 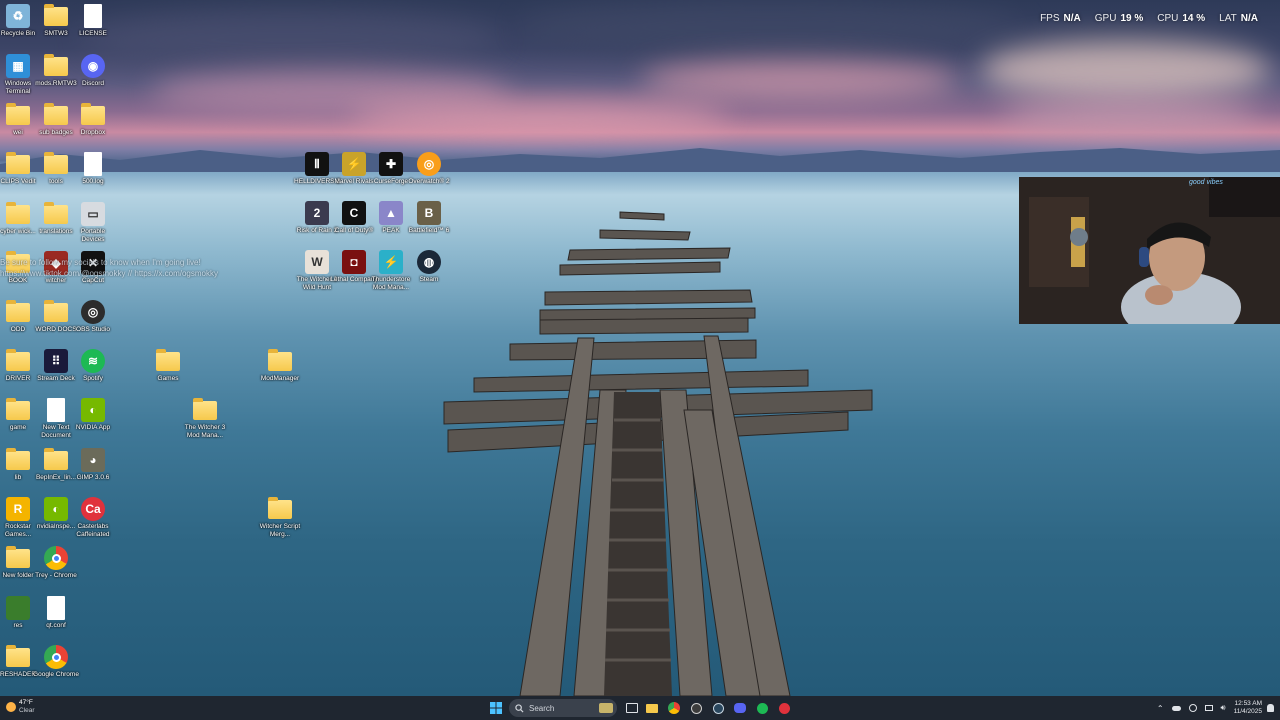 I want to click on desktop-icon-label: Games, so click(x=168, y=378).